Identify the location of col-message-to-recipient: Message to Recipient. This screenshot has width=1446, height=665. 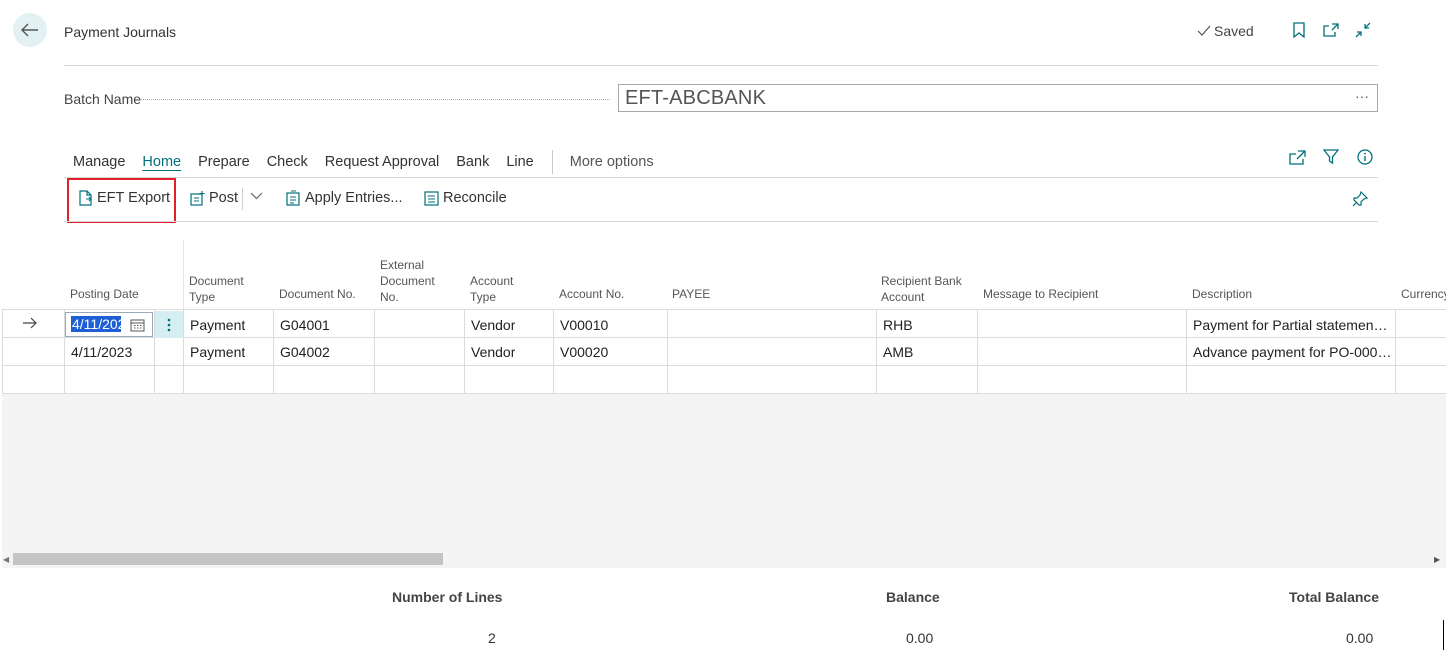
(1040, 294).